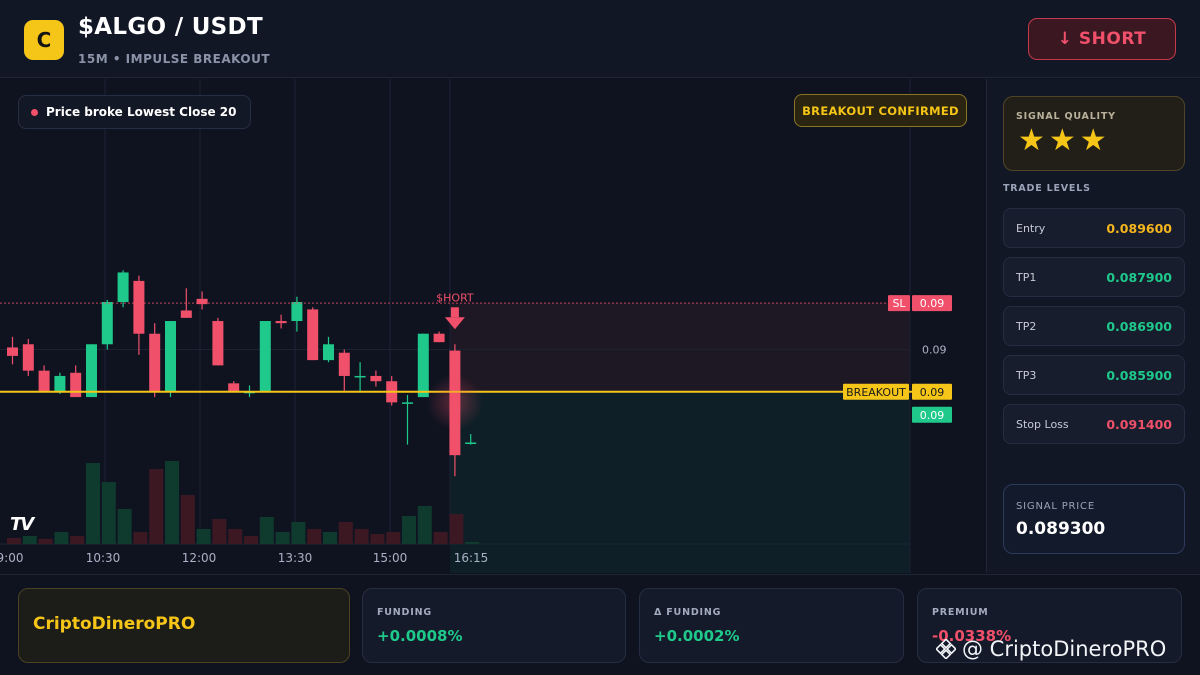 The width and height of the screenshot is (1200, 675). Describe the element at coordinates (1066, 116) in the screenshot. I see `signal-quality-label: SIGNAL QUALITY` at that location.